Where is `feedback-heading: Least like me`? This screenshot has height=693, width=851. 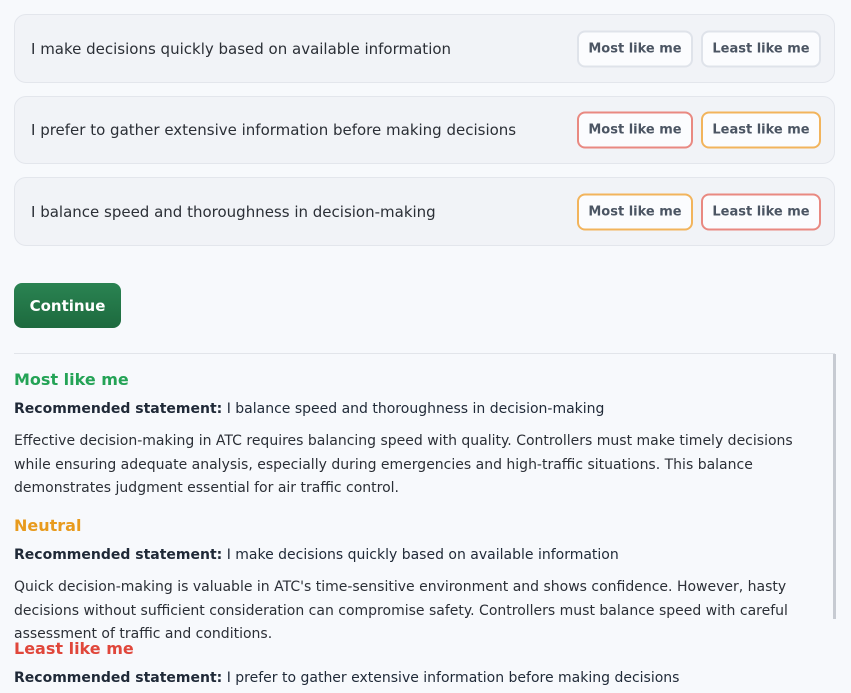
feedback-heading: Least like me is located at coordinates (74, 648).